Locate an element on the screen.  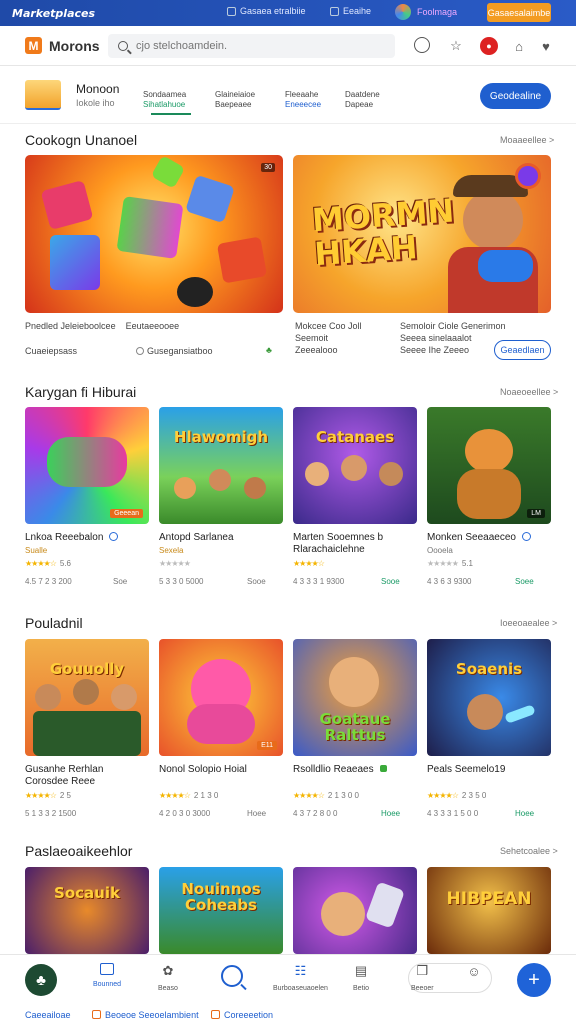
footer-link-3: Coreeeetion is located at coordinates (242, 1014).